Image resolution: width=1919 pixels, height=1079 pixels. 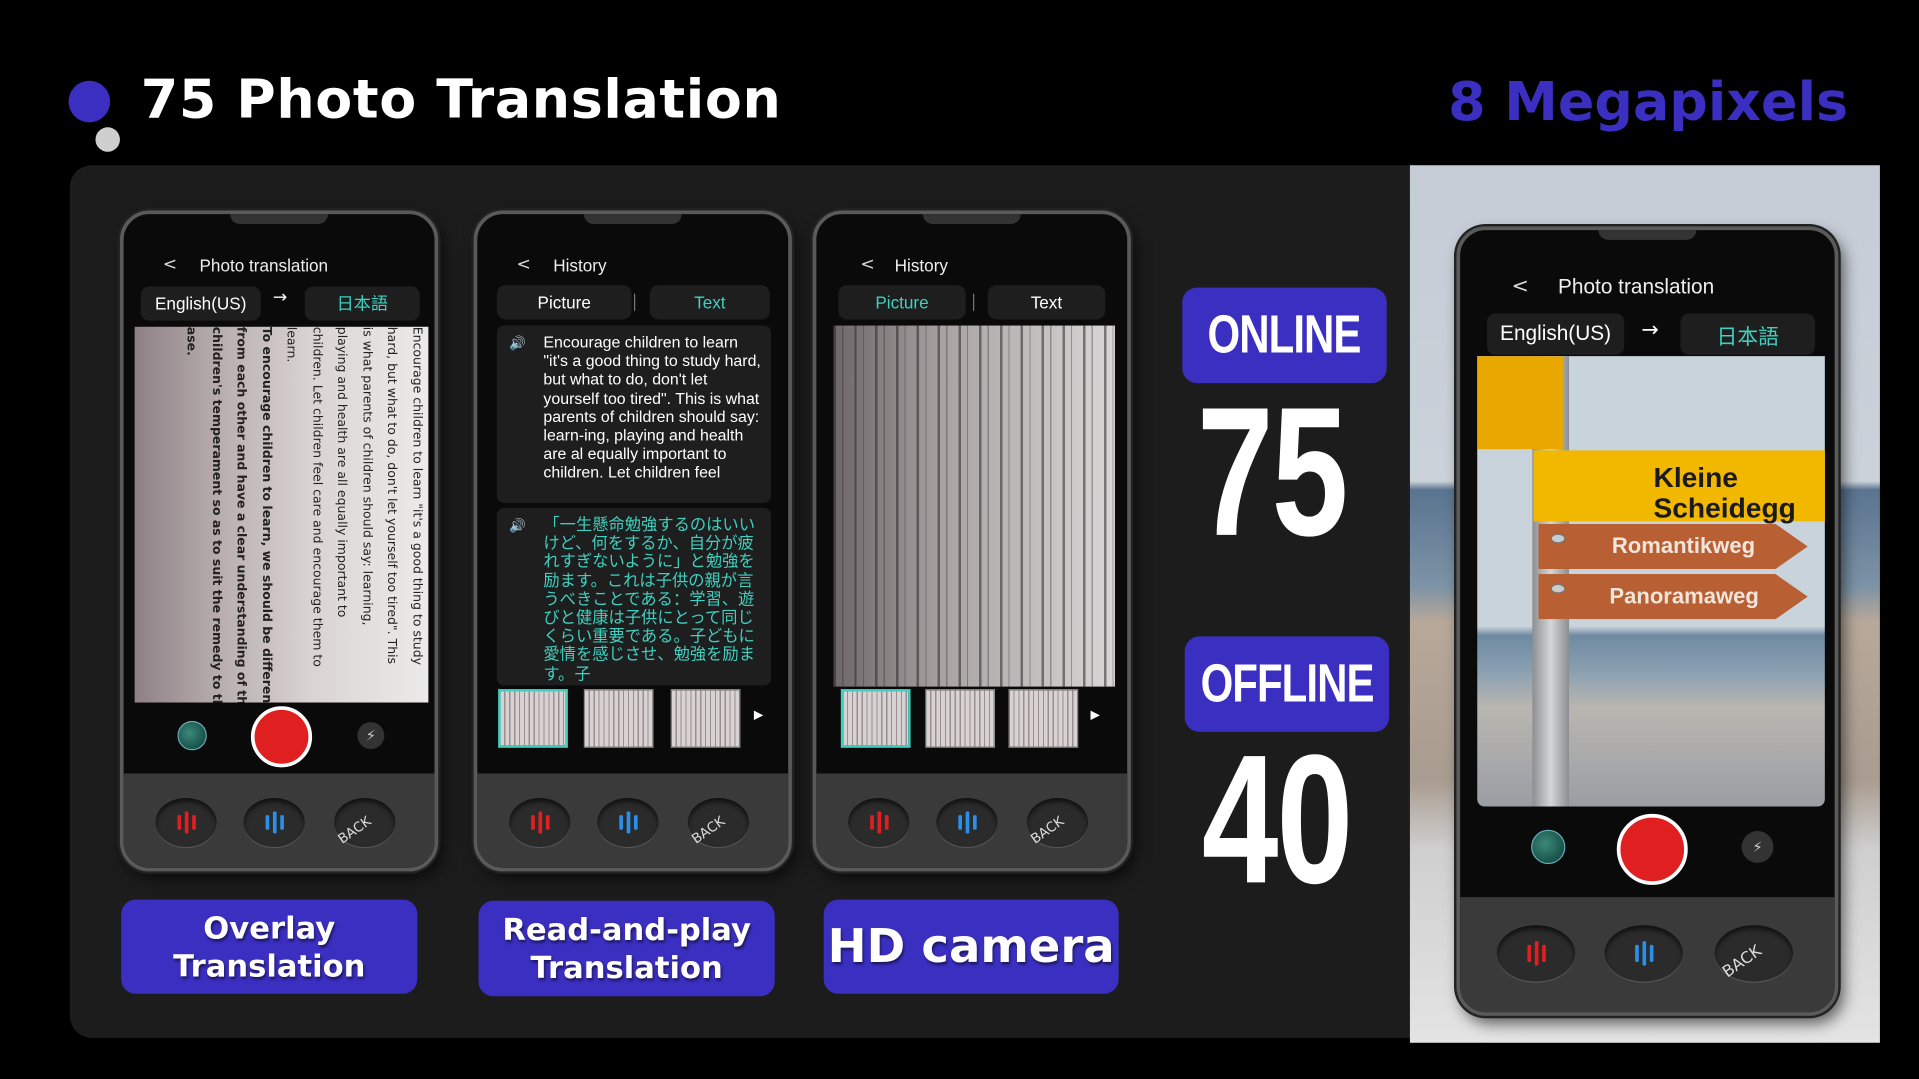 I want to click on bullet-dot-gray, so click(x=107, y=139).